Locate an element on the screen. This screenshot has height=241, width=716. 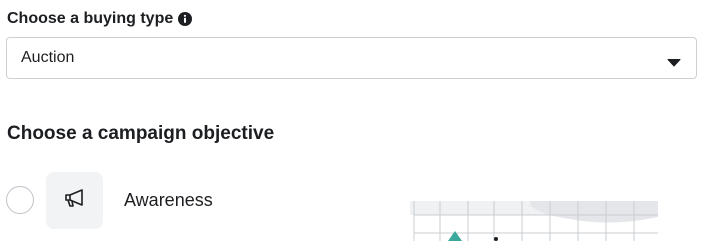
objective-preview-illustration is located at coordinates (534, 221).